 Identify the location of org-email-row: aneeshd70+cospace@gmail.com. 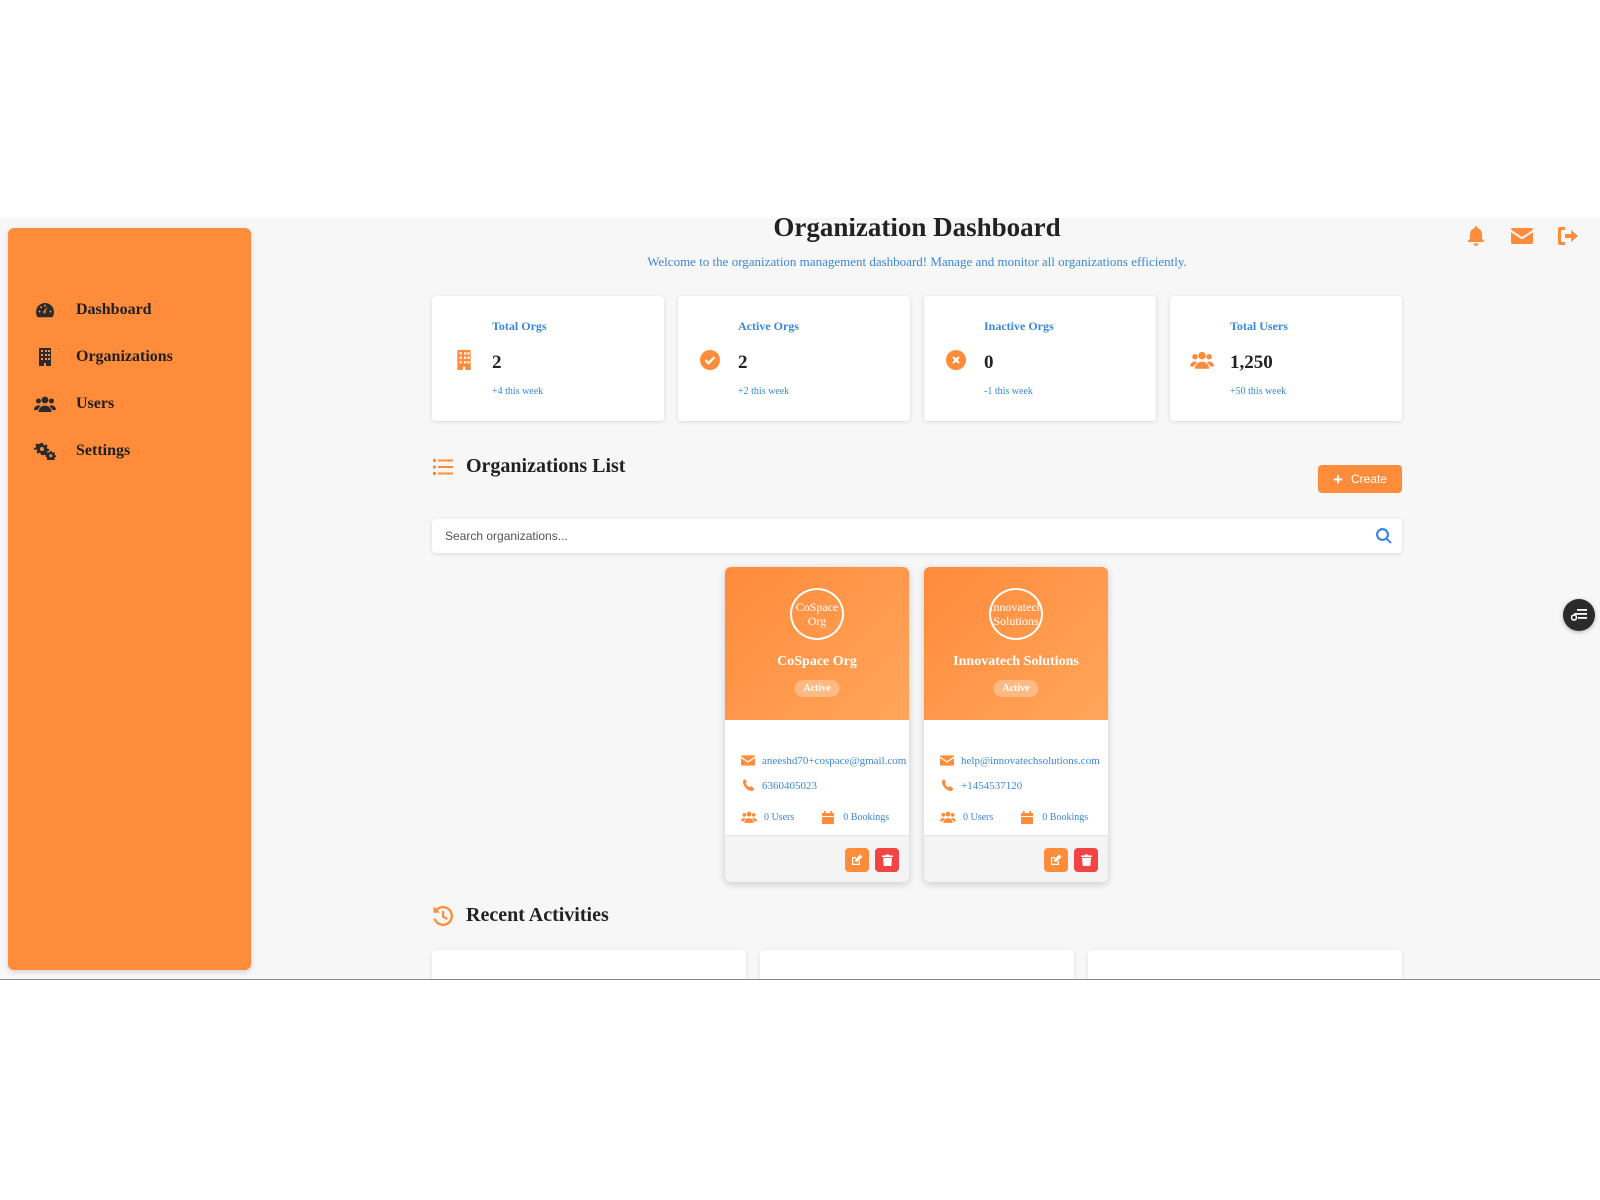
(825, 760).